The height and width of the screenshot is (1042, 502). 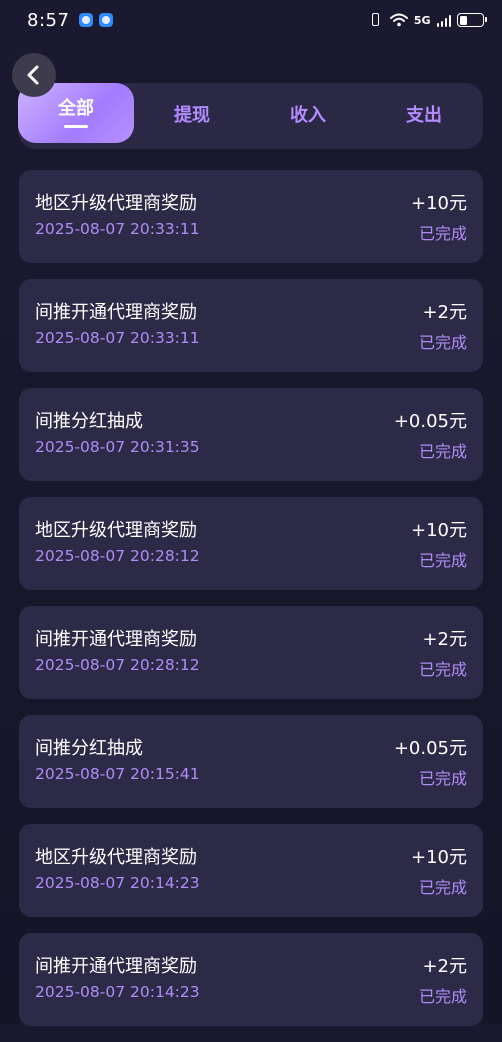 I want to click on transaction-card: 间推开通代理商奖励 2025-08-07 20:33:11 +2元 已完成, so click(x=251, y=325).